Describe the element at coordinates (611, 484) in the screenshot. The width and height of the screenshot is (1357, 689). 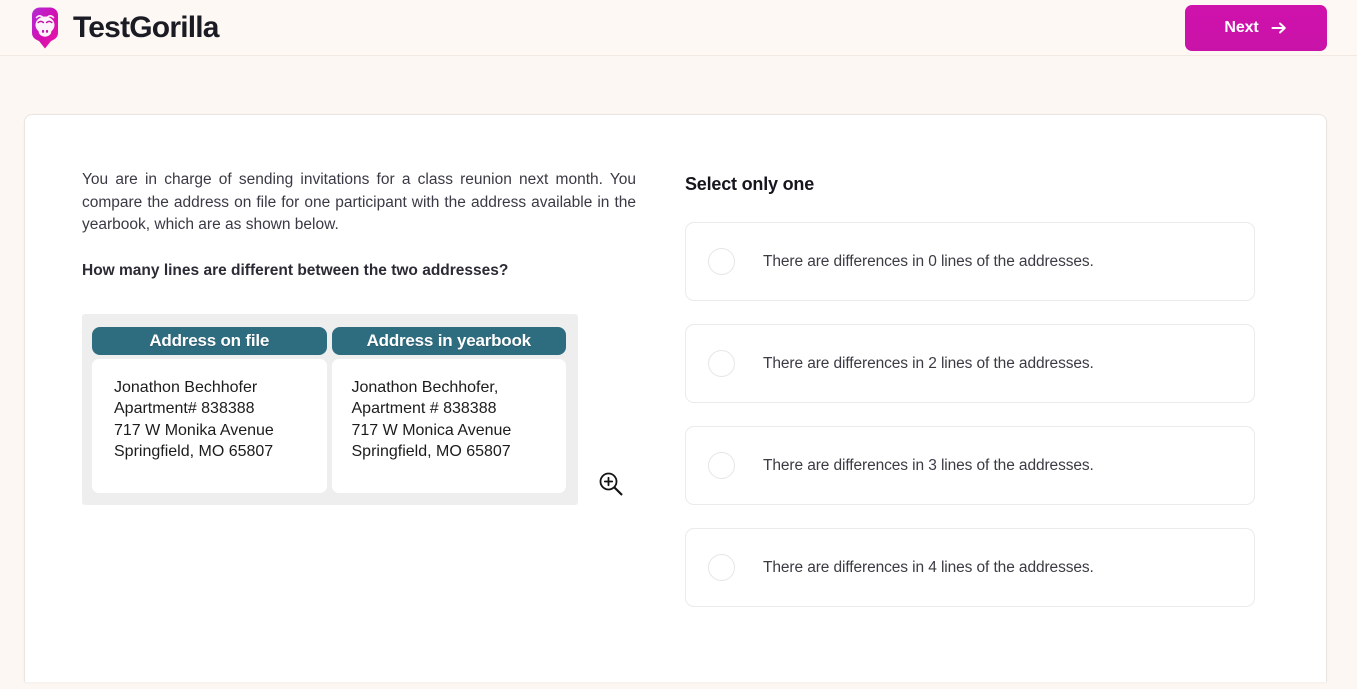
I see `magnifier-plus-icon` at that location.